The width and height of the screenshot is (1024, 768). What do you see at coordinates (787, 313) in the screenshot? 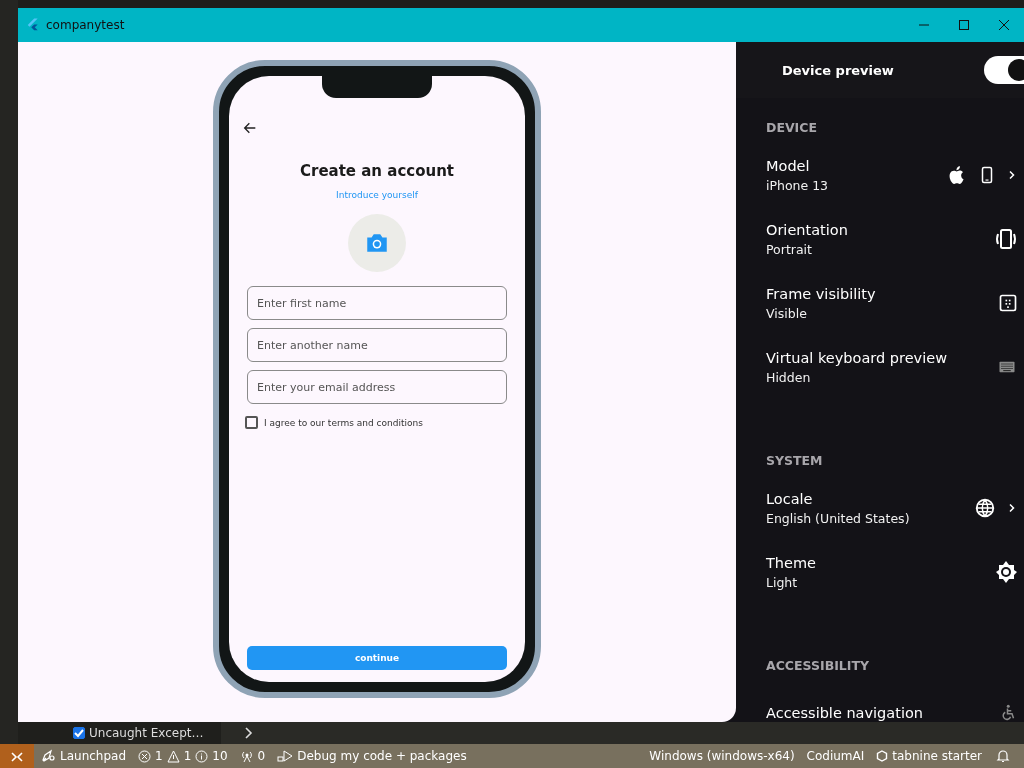
I see `setting-value: Visible` at bounding box center [787, 313].